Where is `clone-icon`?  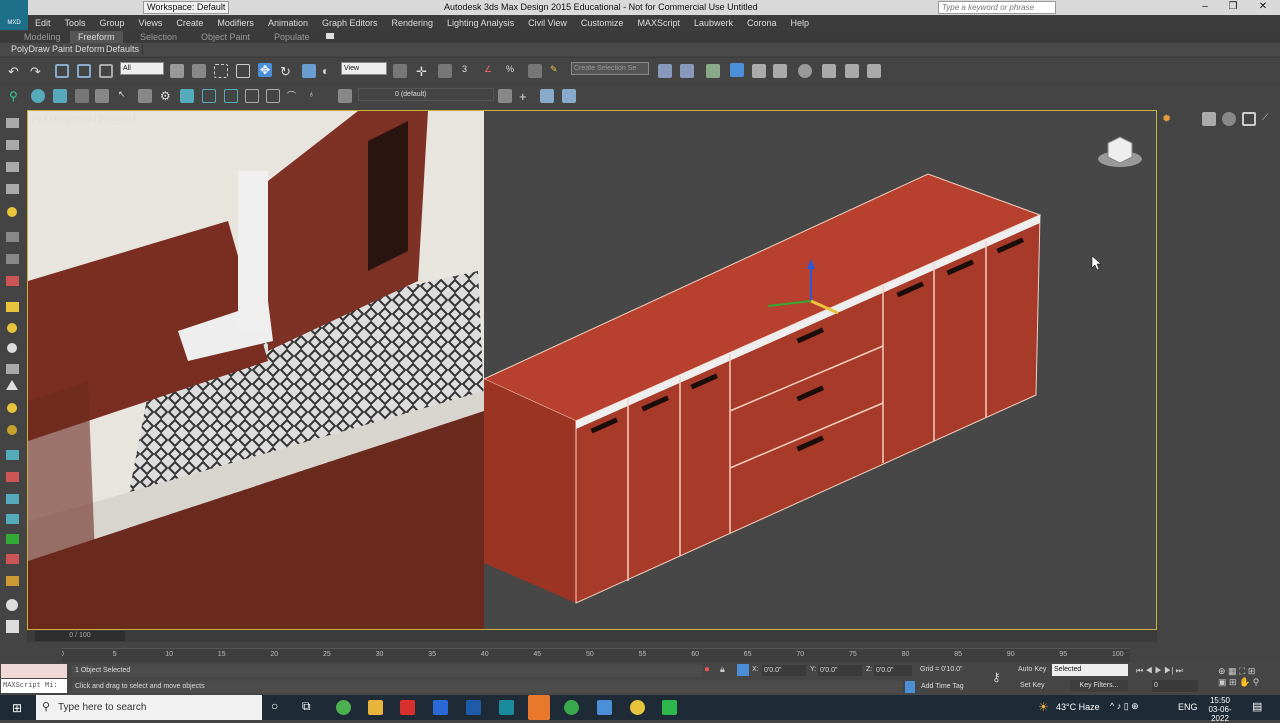 clone-icon is located at coordinates (252, 96).